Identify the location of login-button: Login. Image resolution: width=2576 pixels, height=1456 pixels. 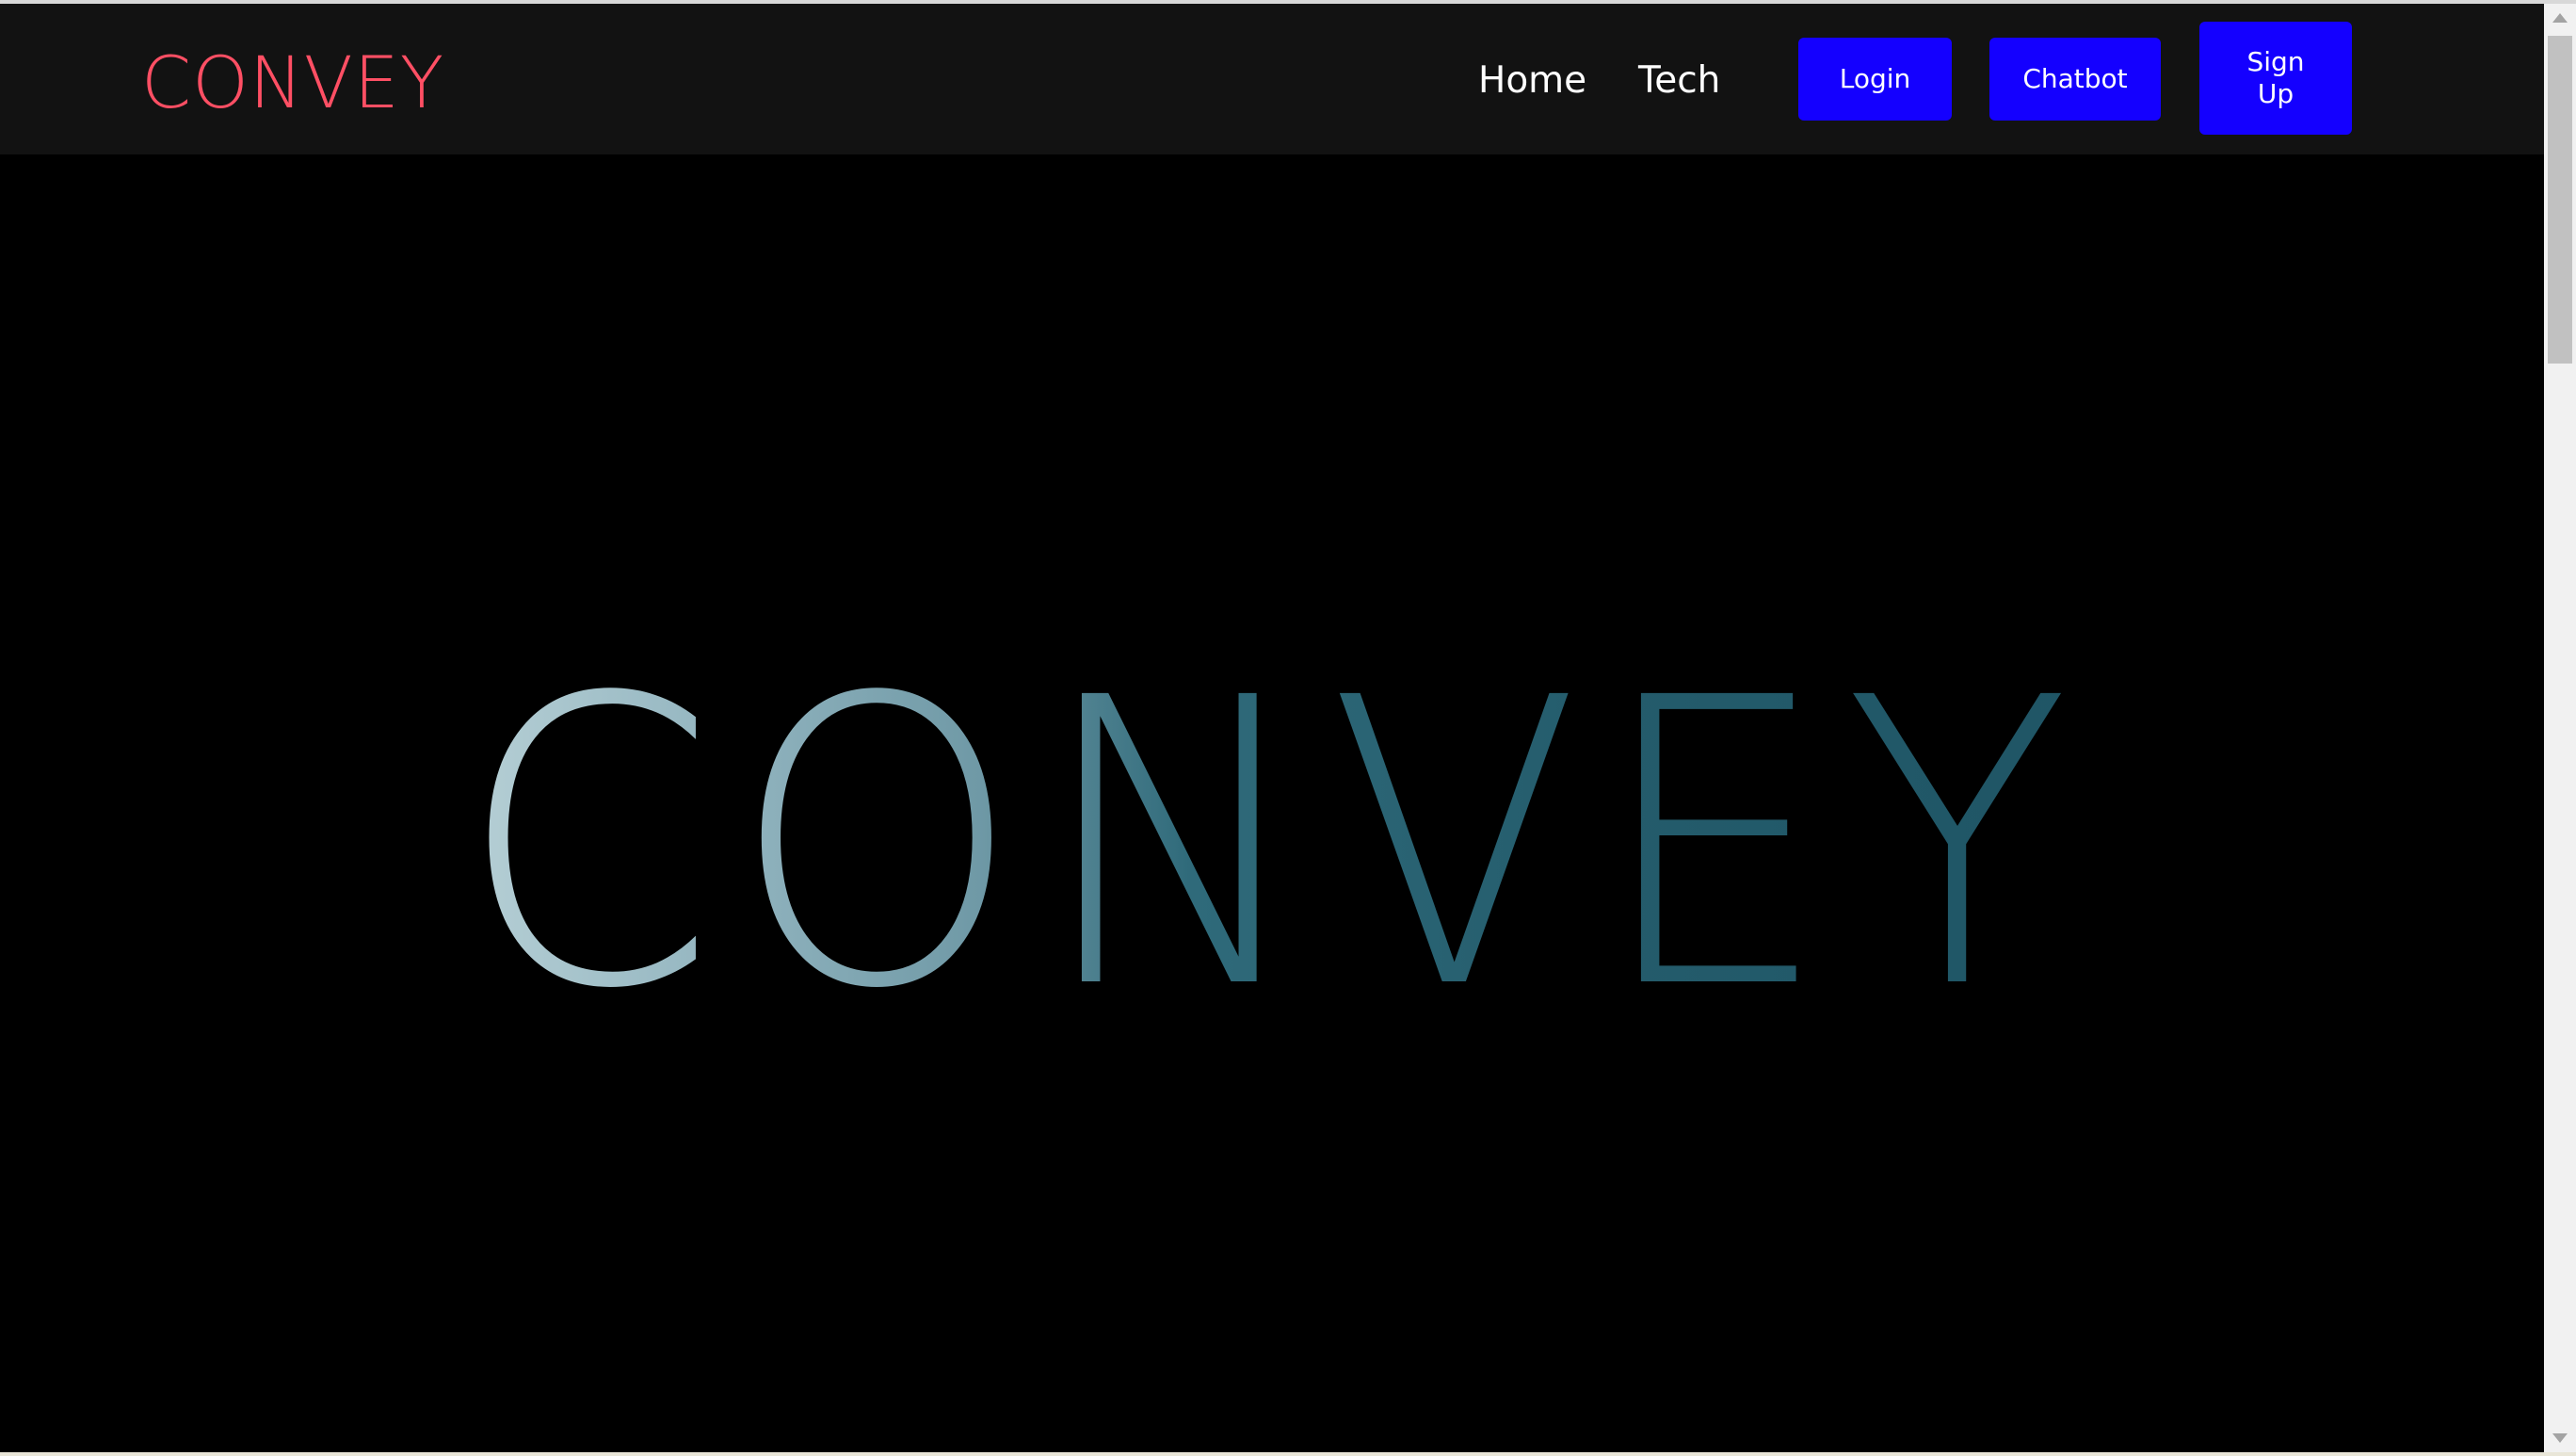
(1875, 79).